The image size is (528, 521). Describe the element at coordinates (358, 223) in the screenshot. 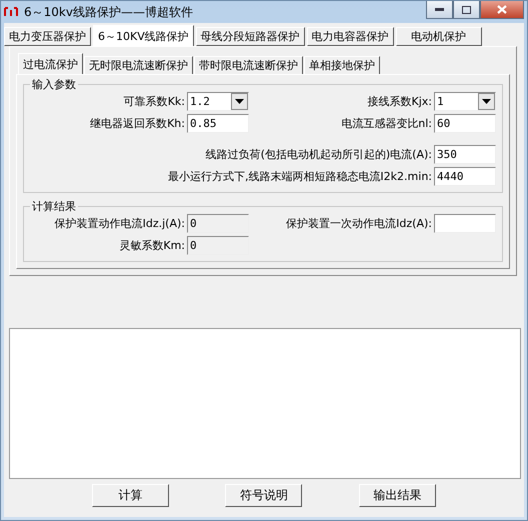

I see `field-label: 保护装置一次动作电流Idz(A):` at that location.